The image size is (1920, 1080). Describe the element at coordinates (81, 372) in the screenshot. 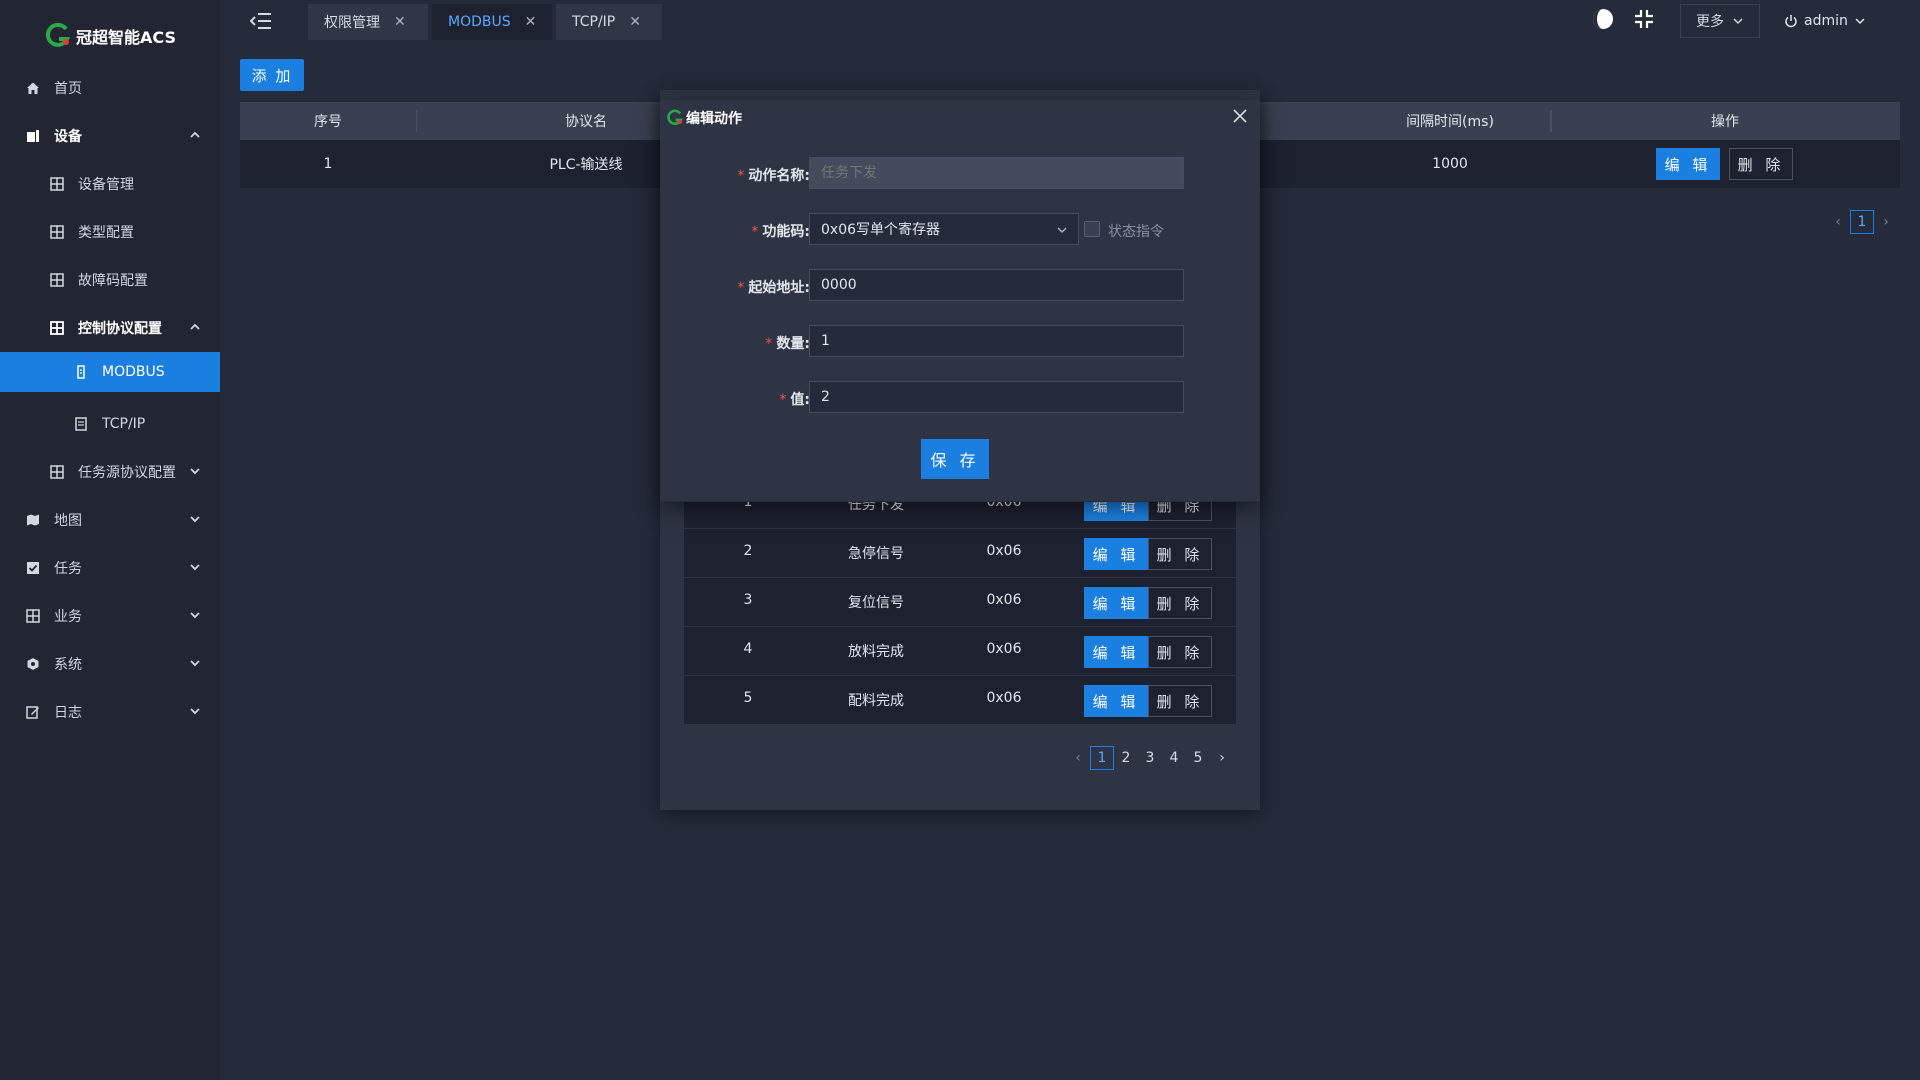

I see `doc-icon` at that location.